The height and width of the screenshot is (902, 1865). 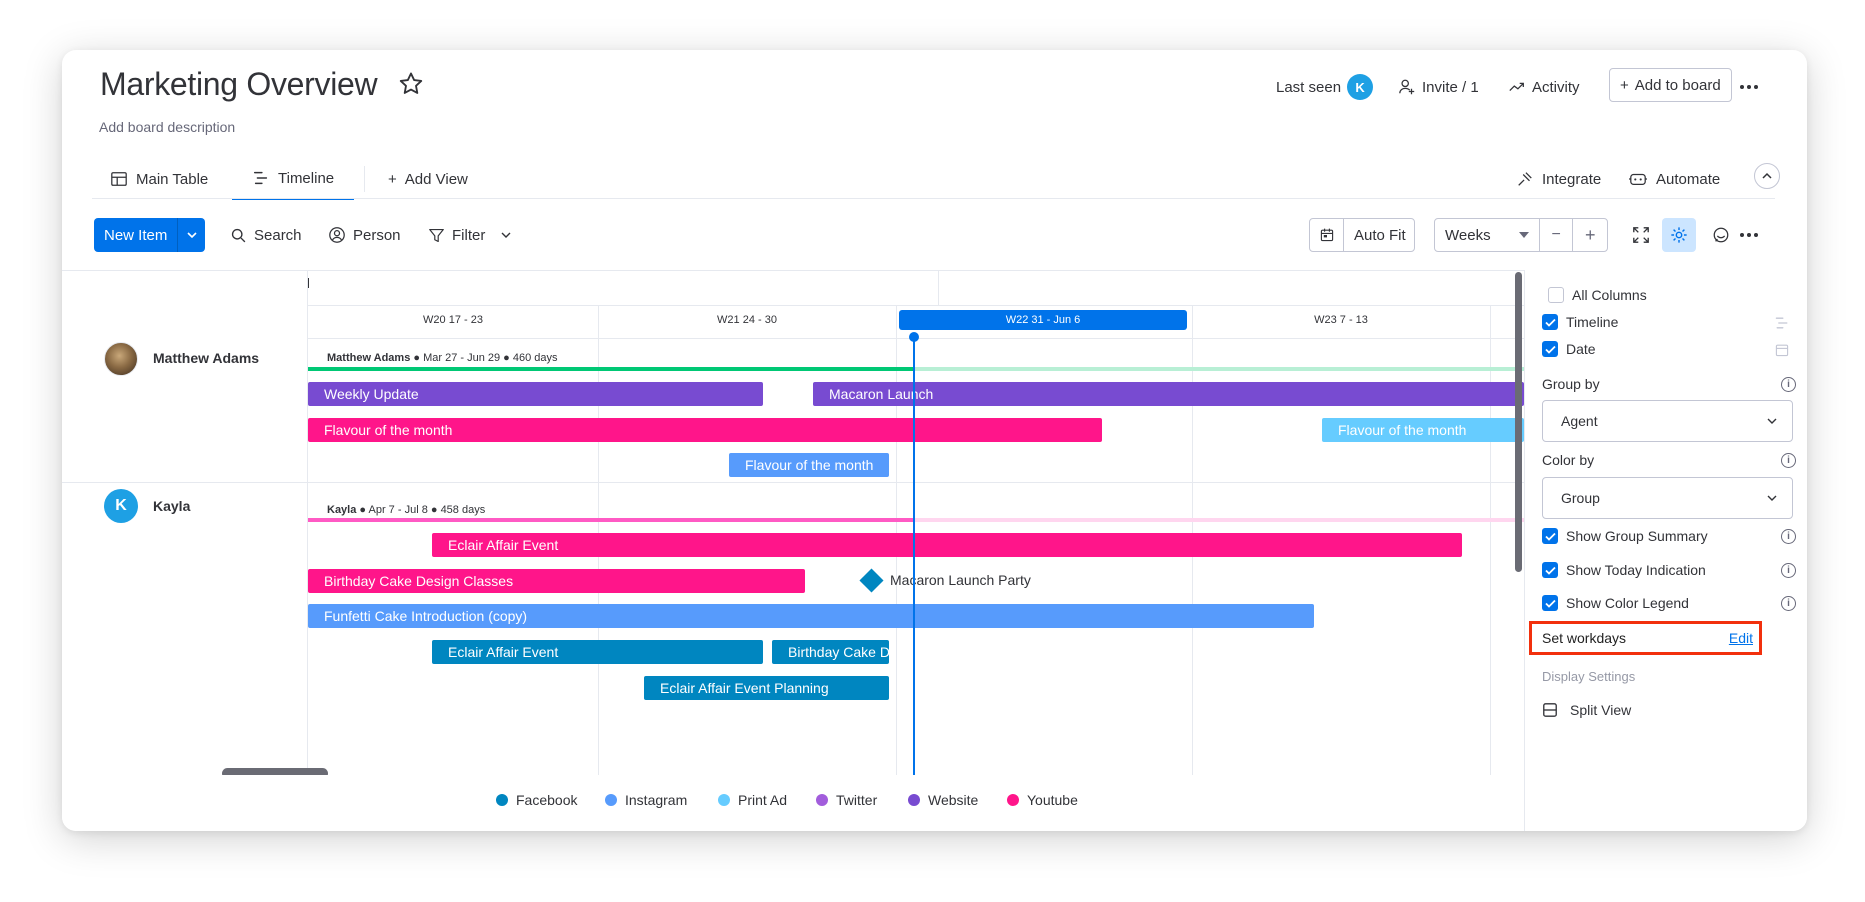 I want to click on table-icon, so click(x=119, y=179).